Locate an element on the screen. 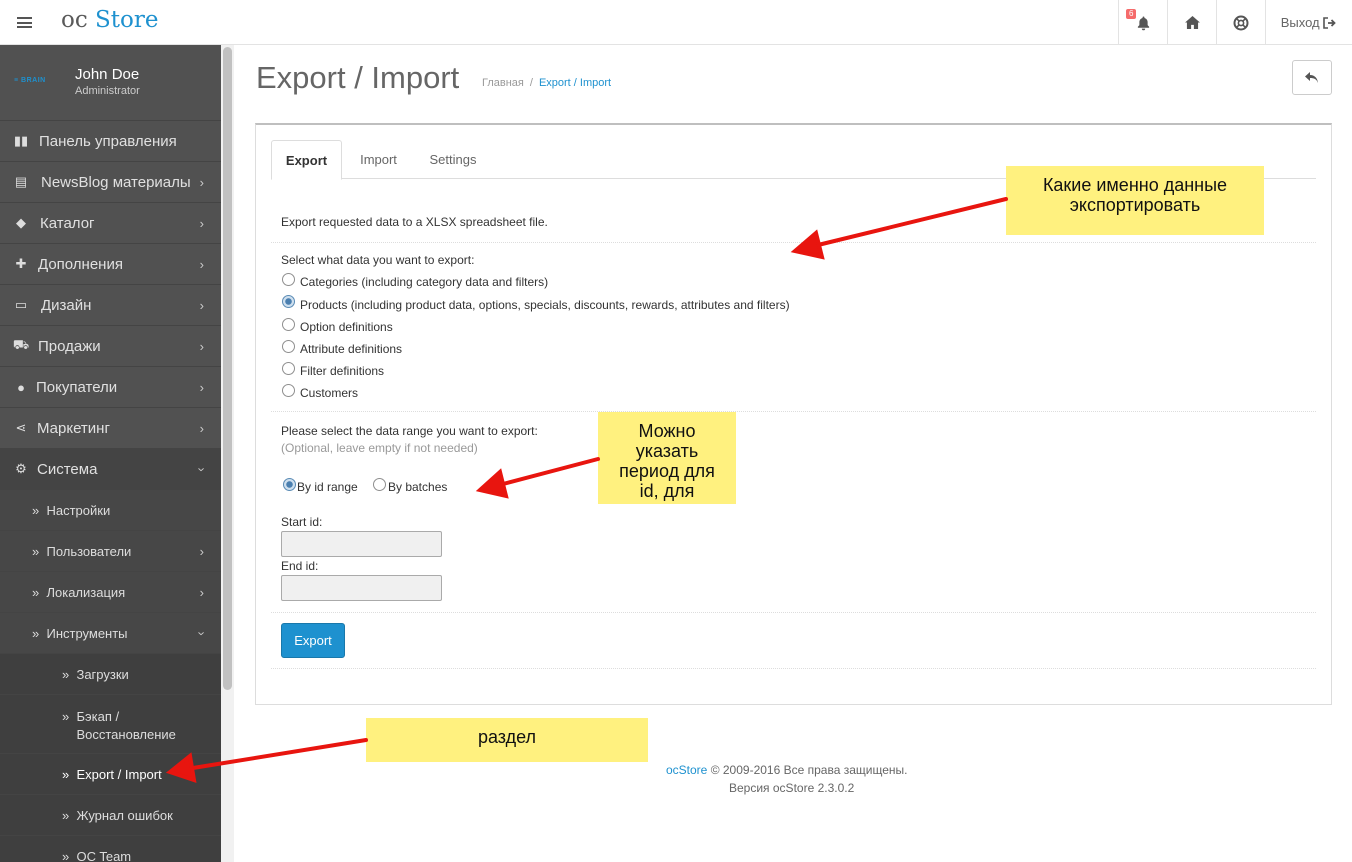  puzzle-icon: ✚ is located at coordinates (21, 263).